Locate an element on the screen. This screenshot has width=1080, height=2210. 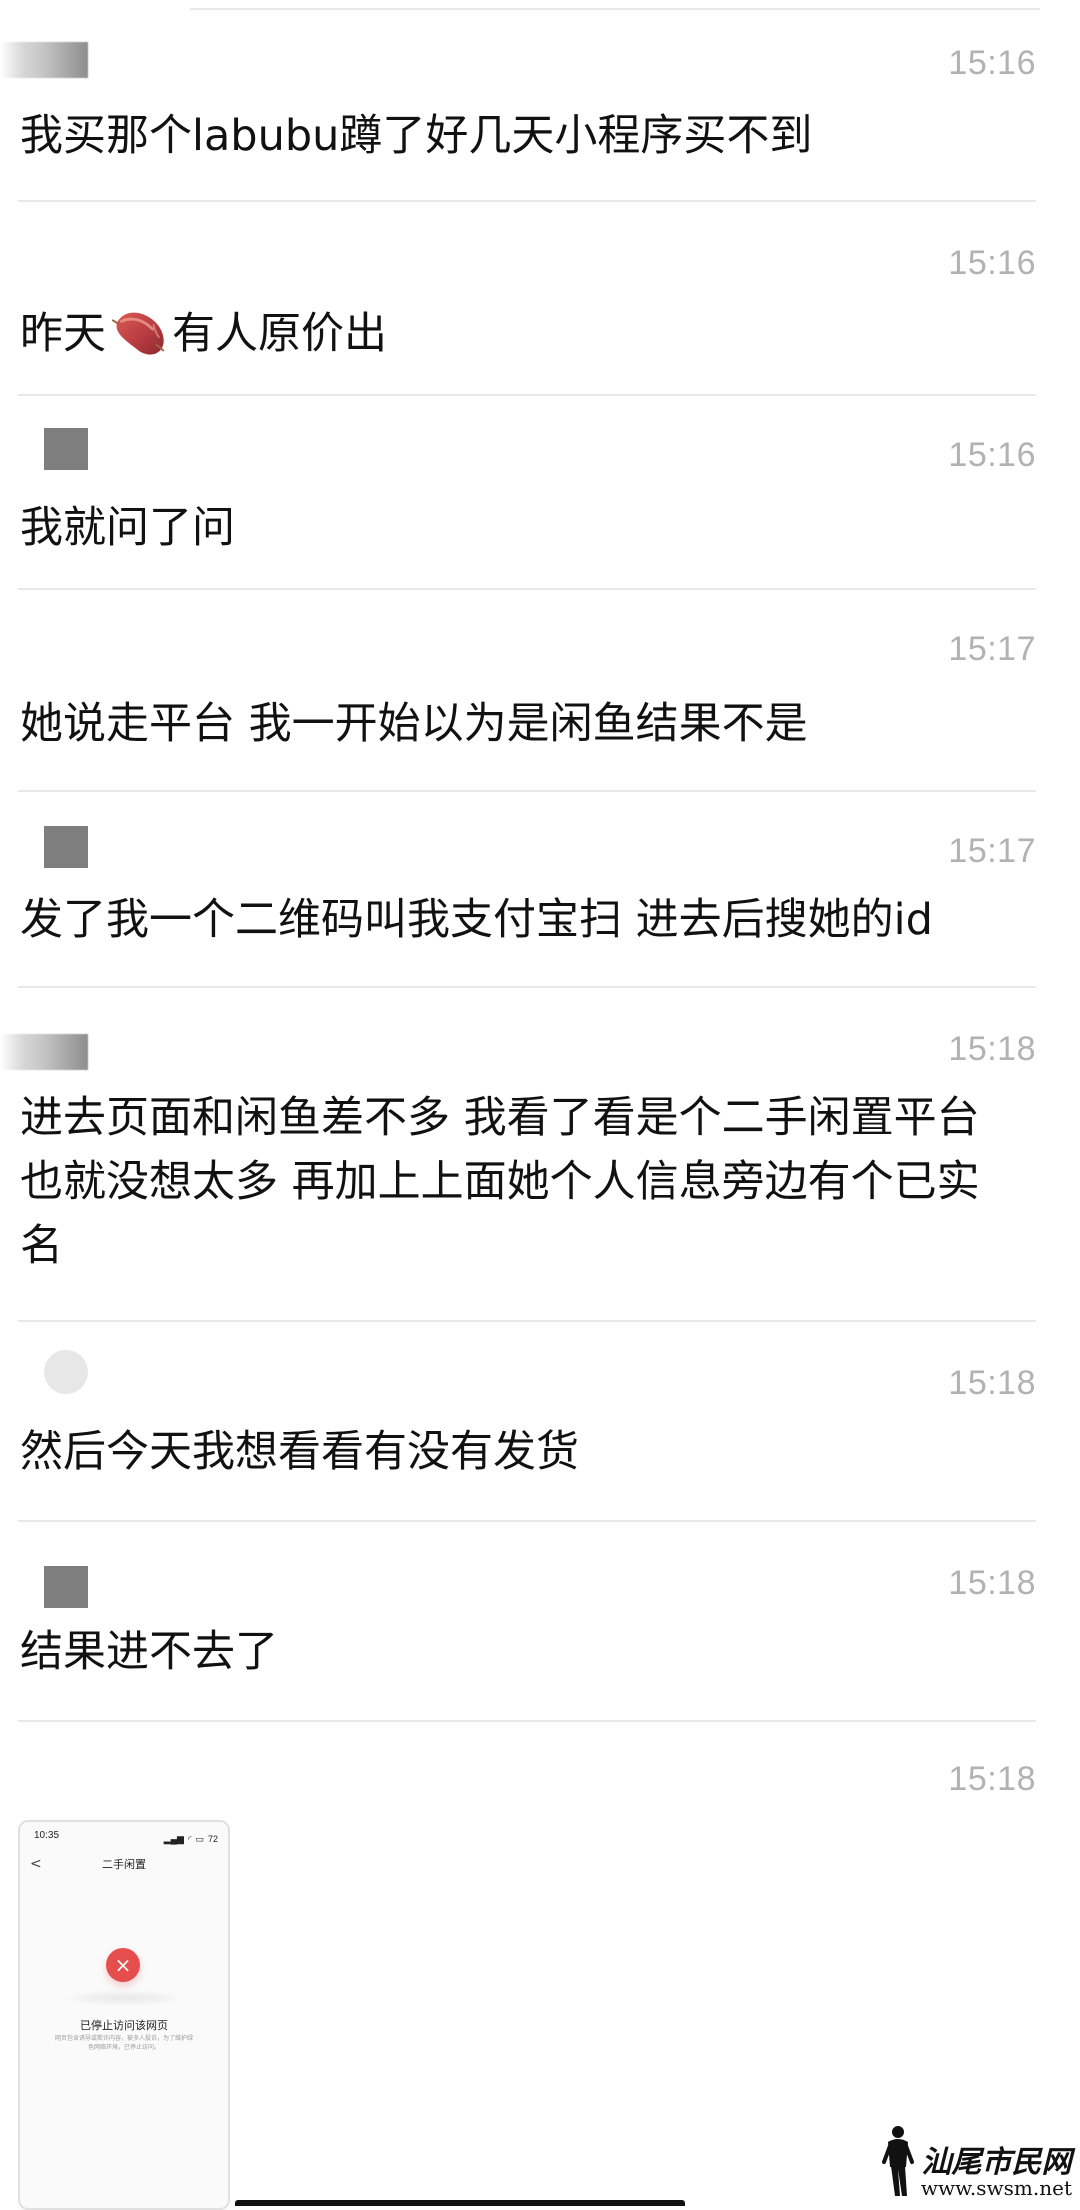
error-shadow is located at coordinates (124, 1998).